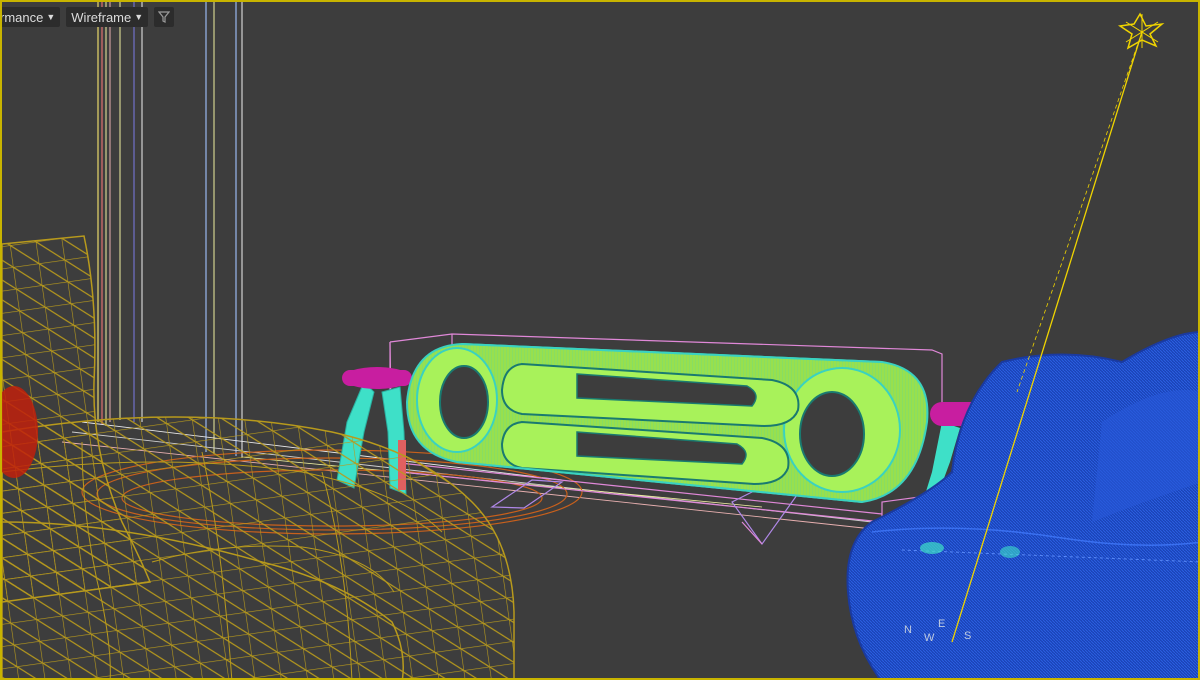 The width and height of the screenshot is (1200, 680). What do you see at coordinates (908, 630) in the screenshot?
I see `compass-north-label: N` at bounding box center [908, 630].